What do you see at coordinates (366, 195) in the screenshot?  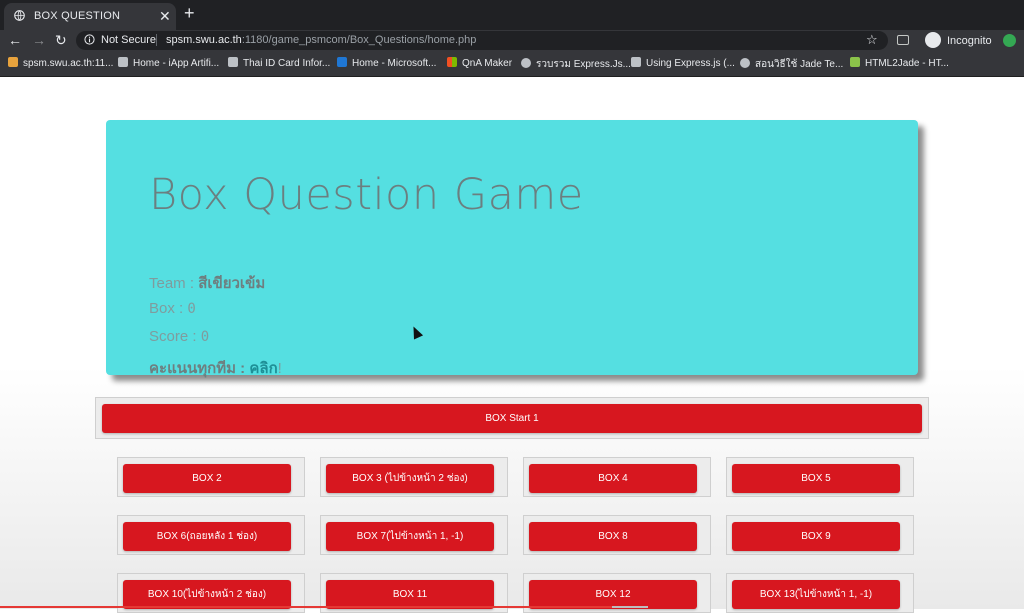 I see `page-title: Box Question Game` at bounding box center [366, 195].